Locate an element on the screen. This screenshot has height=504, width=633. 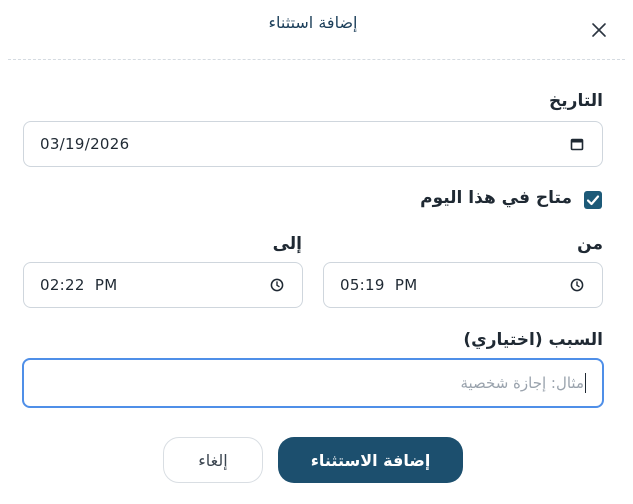
date-input: 03/19/2026 is located at coordinates (313, 144).